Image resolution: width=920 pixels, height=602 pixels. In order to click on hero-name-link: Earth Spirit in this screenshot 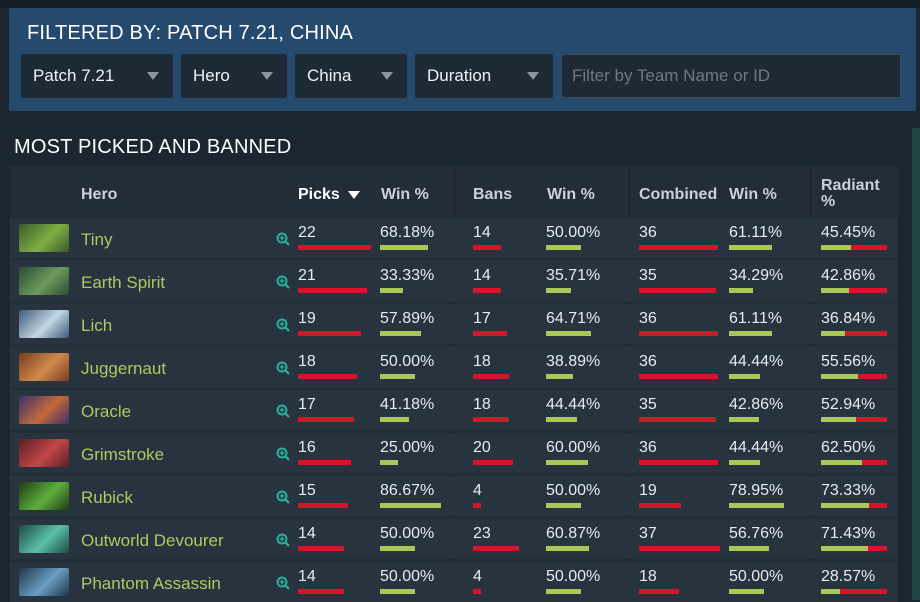, I will do `click(123, 283)`.